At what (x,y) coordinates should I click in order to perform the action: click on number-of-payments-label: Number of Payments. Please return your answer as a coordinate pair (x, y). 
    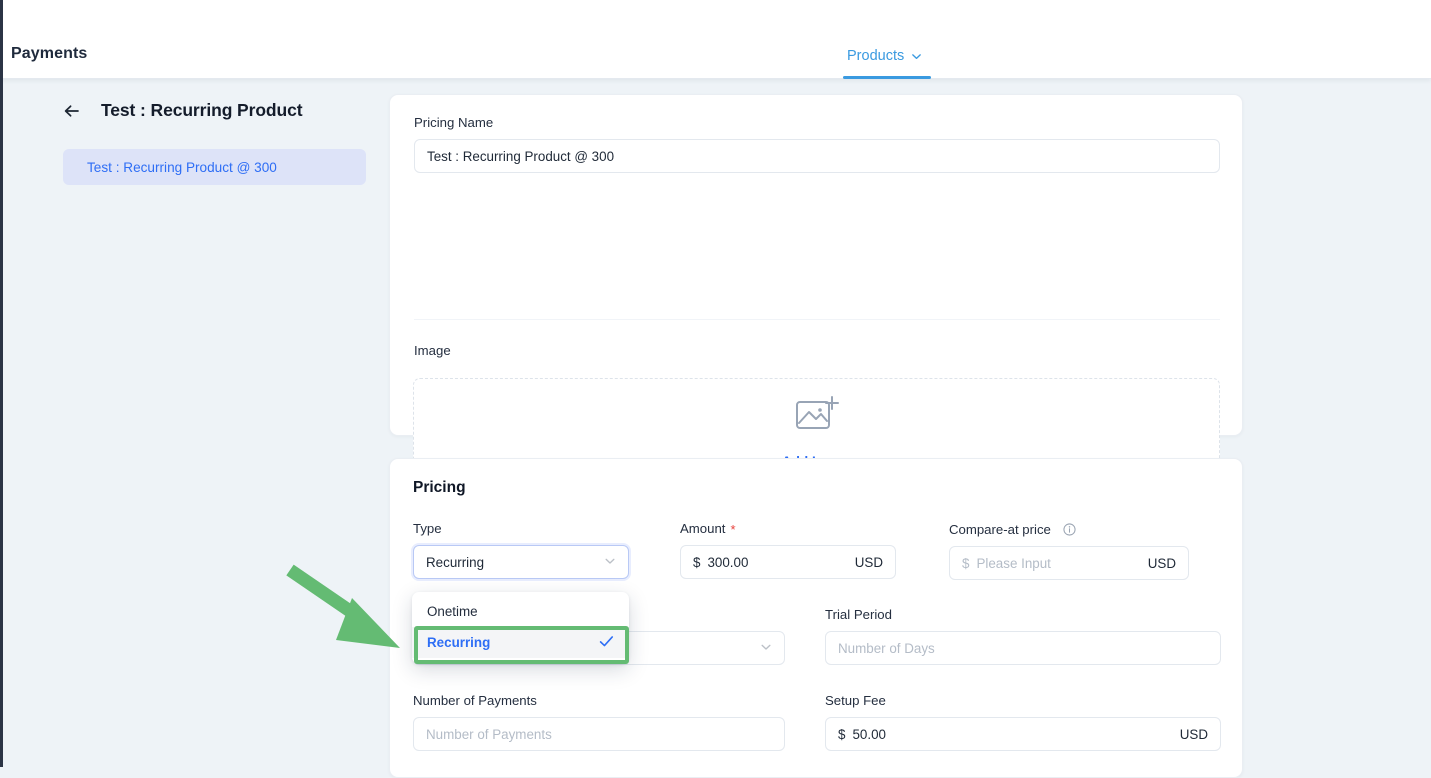
    Looking at the image, I should click on (475, 700).